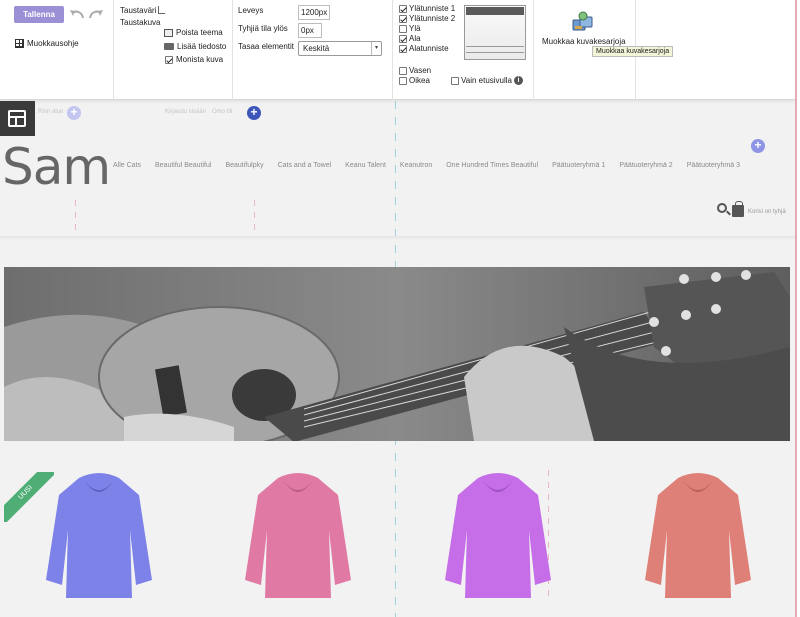 This screenshot has height=617, width=800. What do you see at coordinates (415, 38) in the screenshot?
I see `bottom-label: Ala` at bounding box center [415, 38].